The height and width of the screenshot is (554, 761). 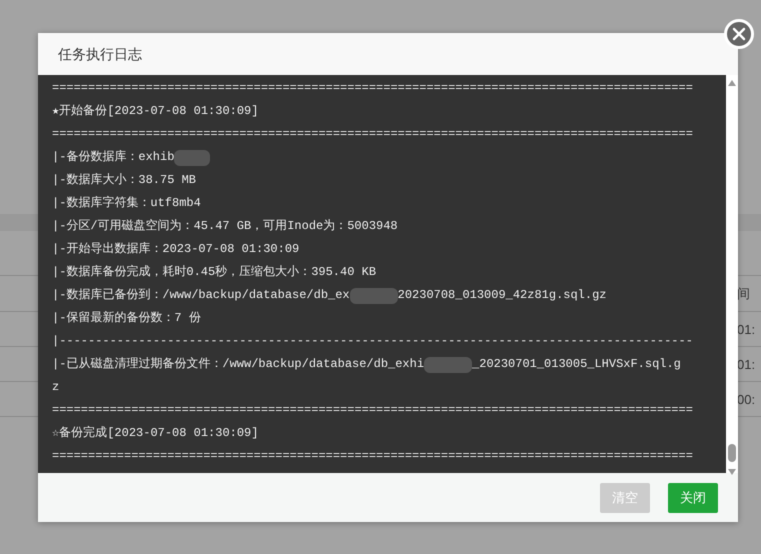 What do you see at coordinates (80, 433) in the screenshot?
I see `log-heading: ☆备份完成` at bounding box center [80, 433].